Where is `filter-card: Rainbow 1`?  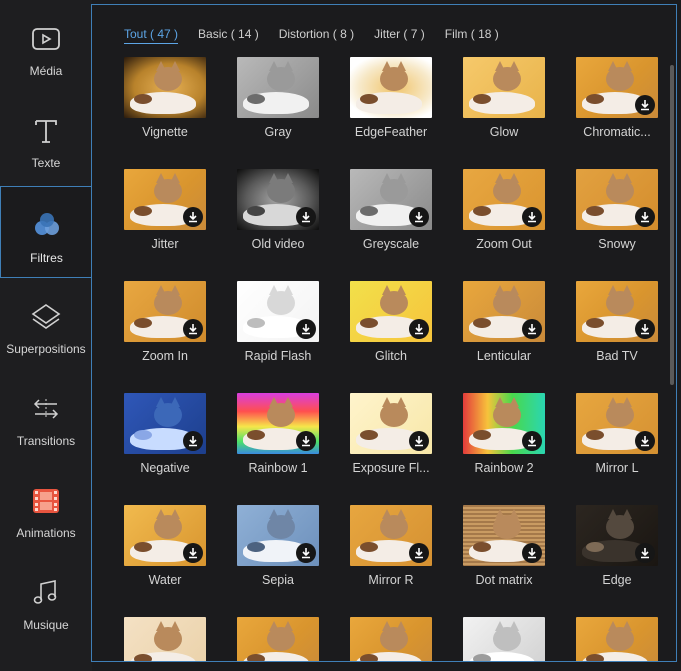
filter-card: Rainbow 1 is located at coordinates (278, 434).